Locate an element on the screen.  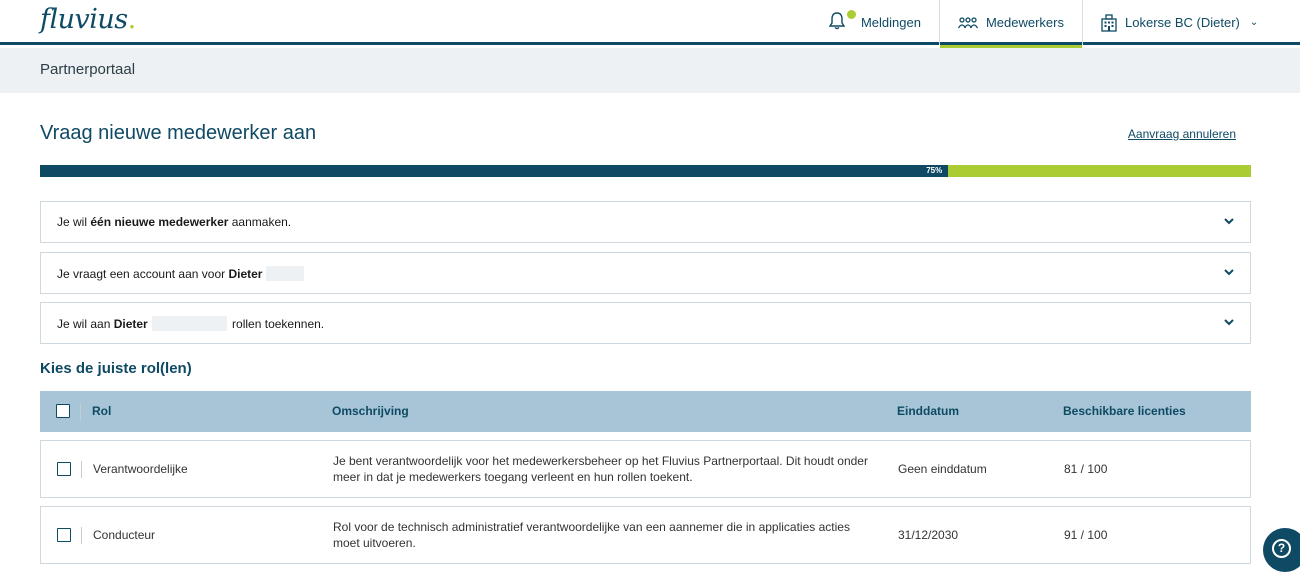
role-licenses: 81 / 100 is located at coordinates (1086, 469).